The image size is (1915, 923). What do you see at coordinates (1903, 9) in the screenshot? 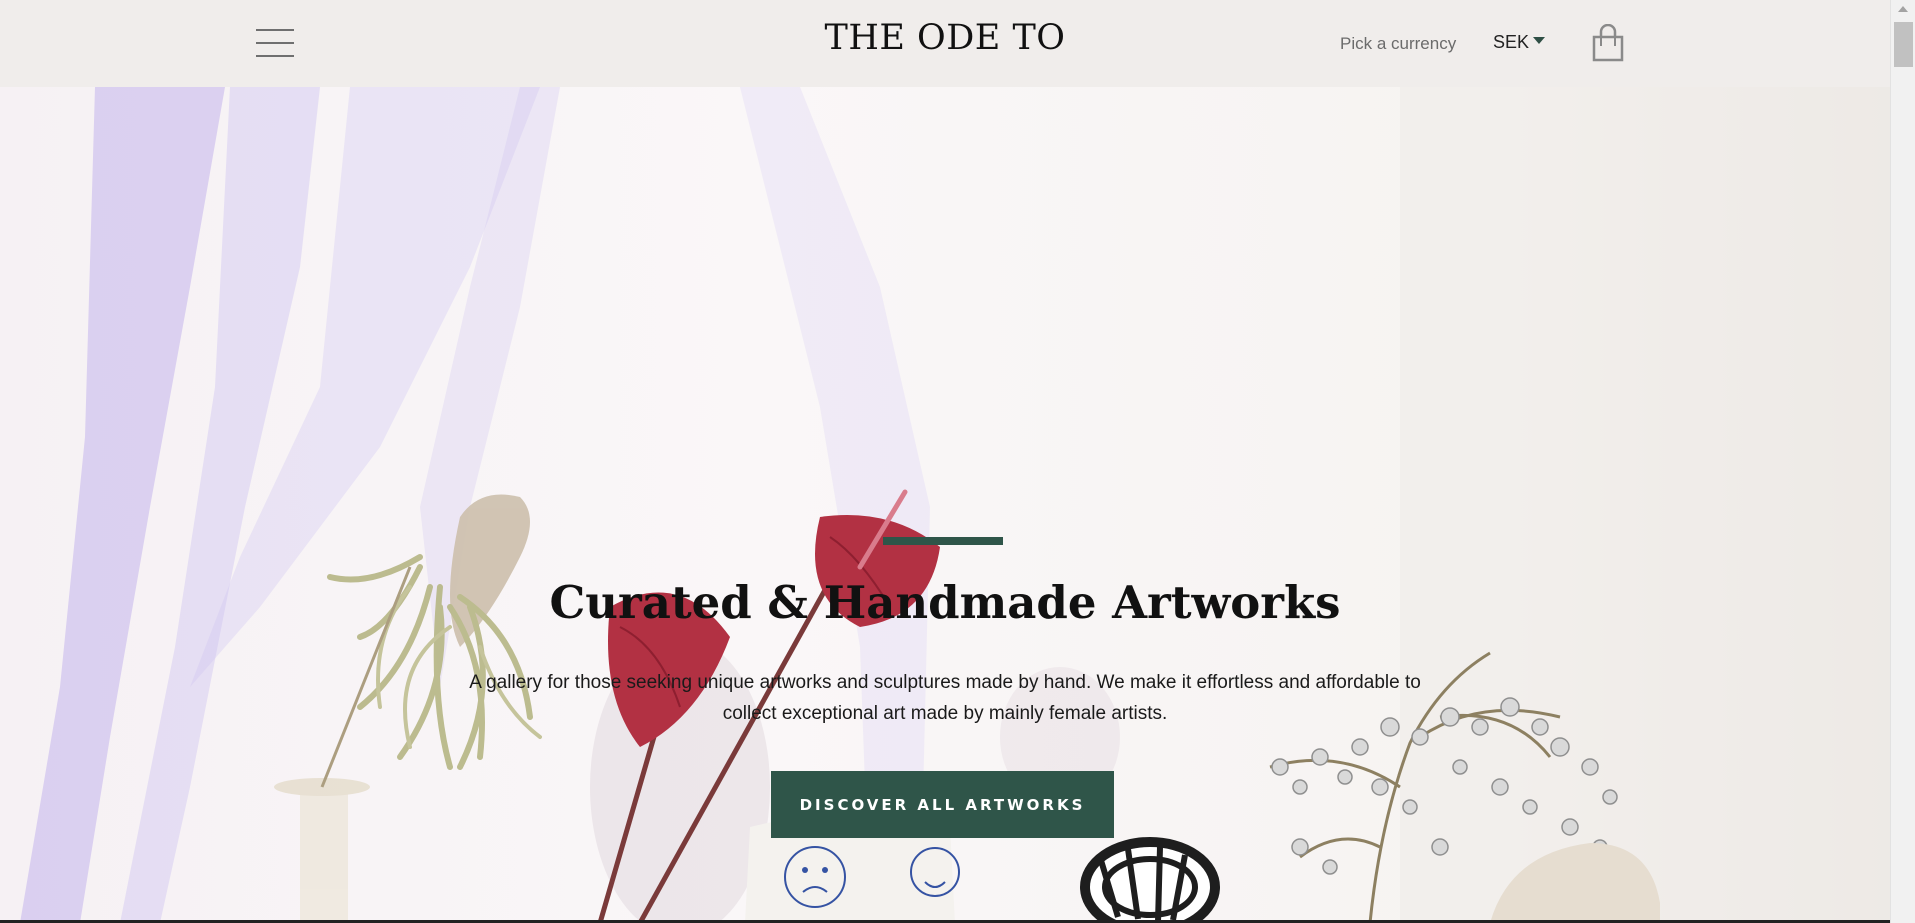
I see `scroll-up-arrow-icon` at bounding box center [1903, 9].